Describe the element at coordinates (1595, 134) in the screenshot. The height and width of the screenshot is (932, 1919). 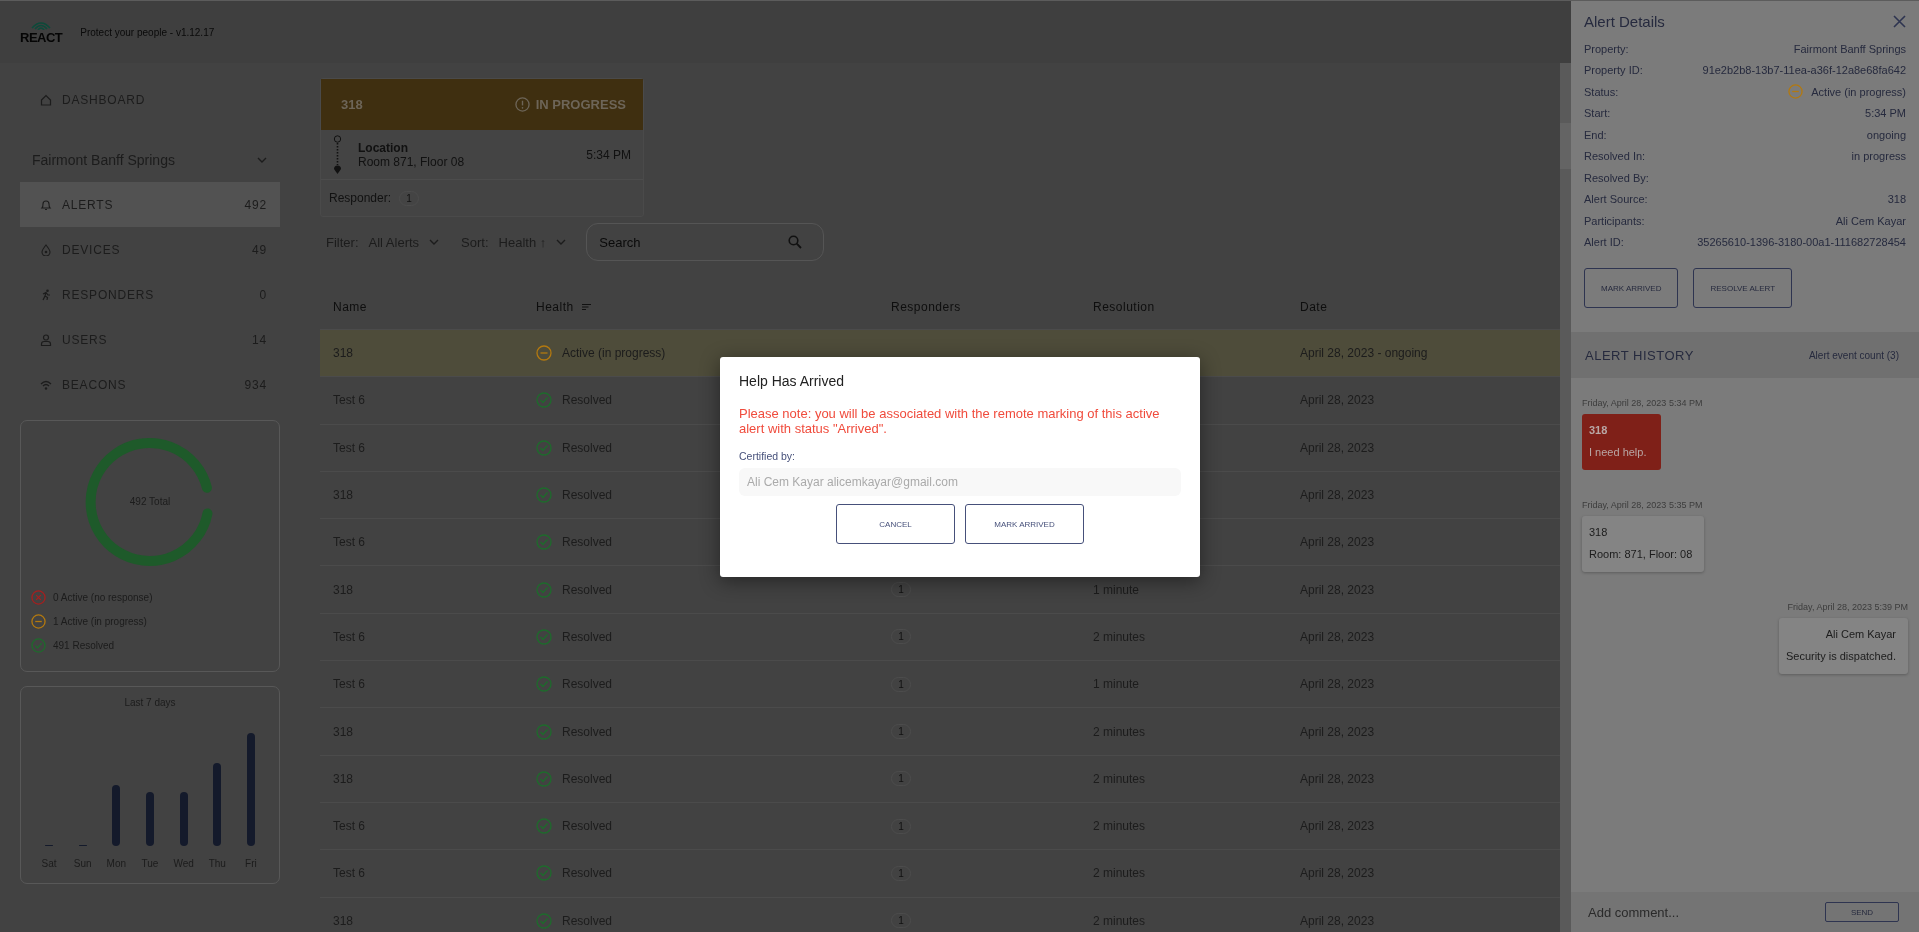
I see `field-label: End:` at that location.